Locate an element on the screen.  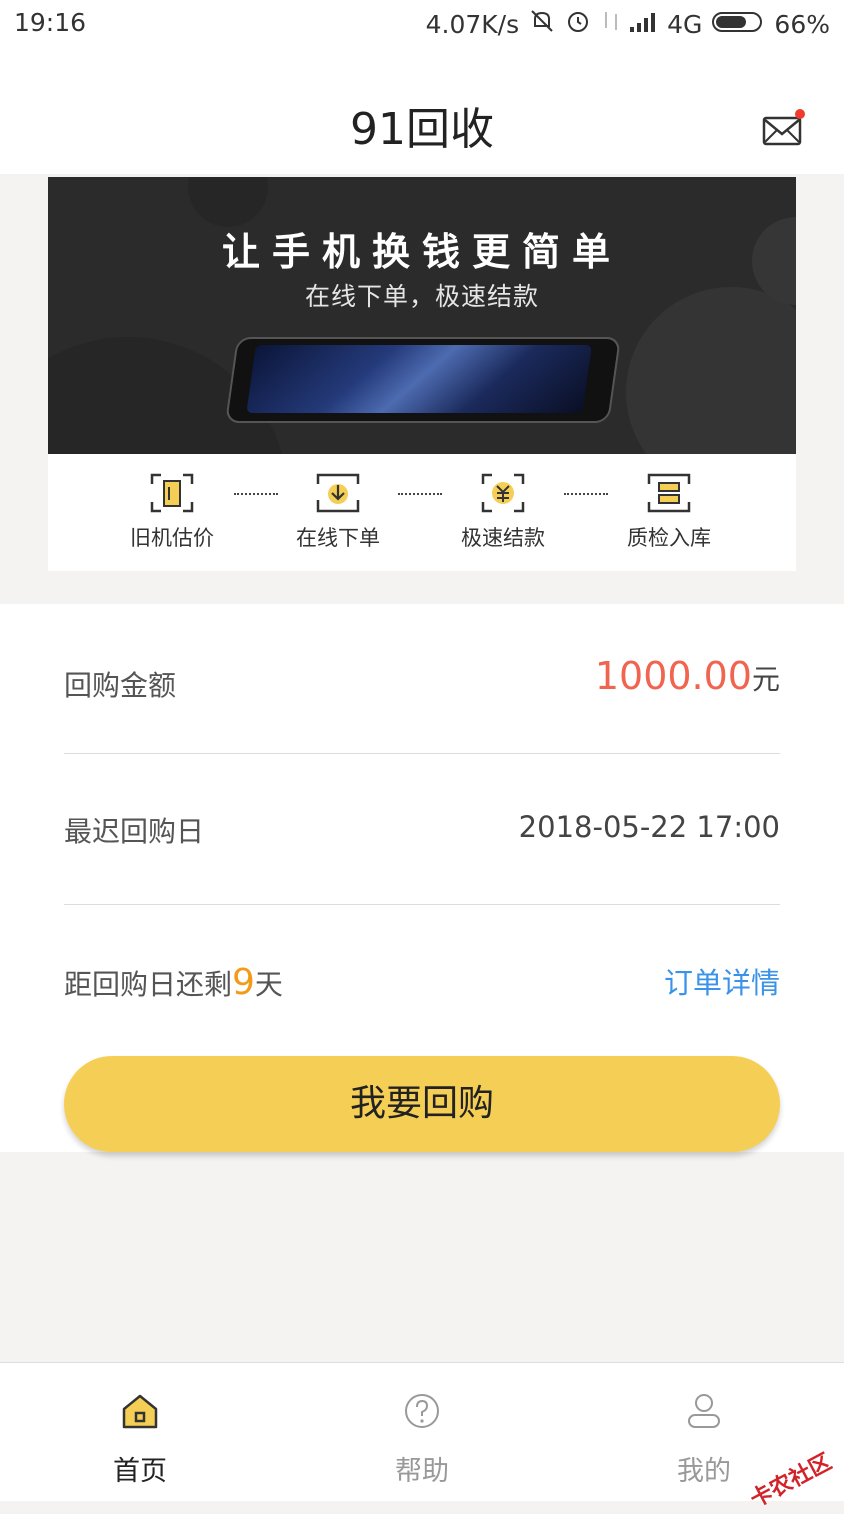
data-arrows-icon is located at coordinates (610, 24).